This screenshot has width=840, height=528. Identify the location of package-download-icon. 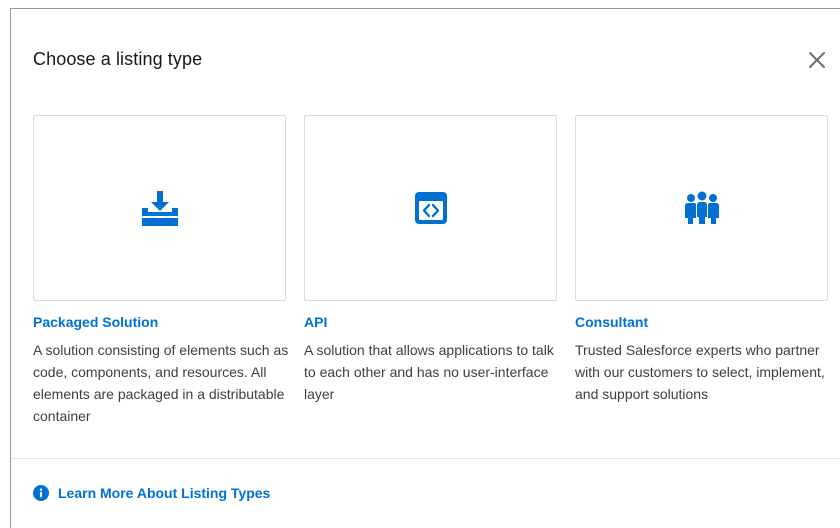
(159, 208).